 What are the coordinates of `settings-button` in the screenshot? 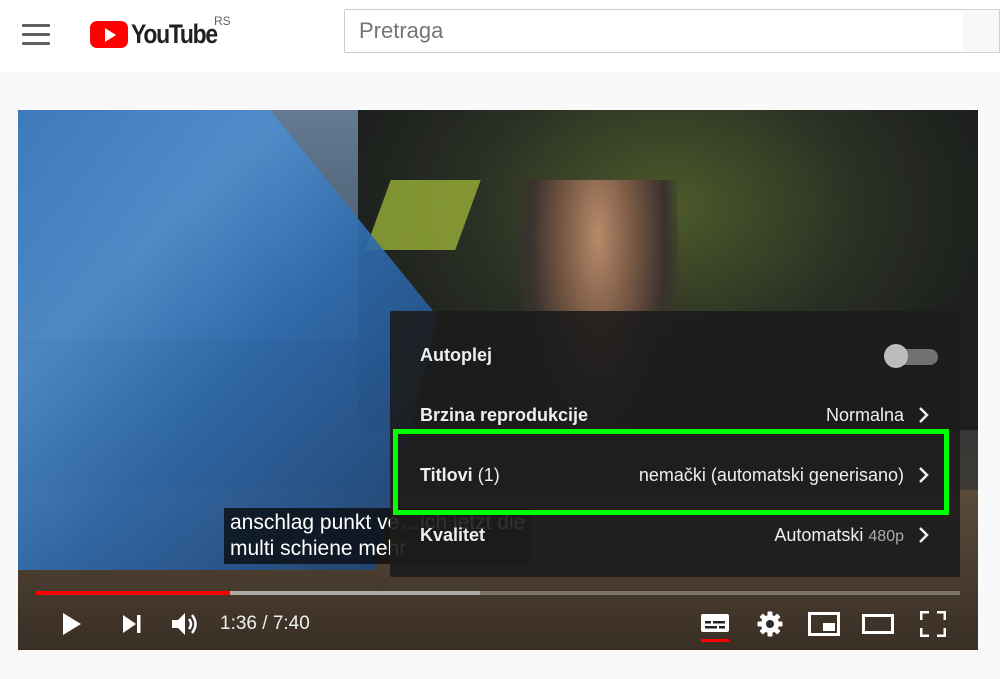 It's located at (770, 624).